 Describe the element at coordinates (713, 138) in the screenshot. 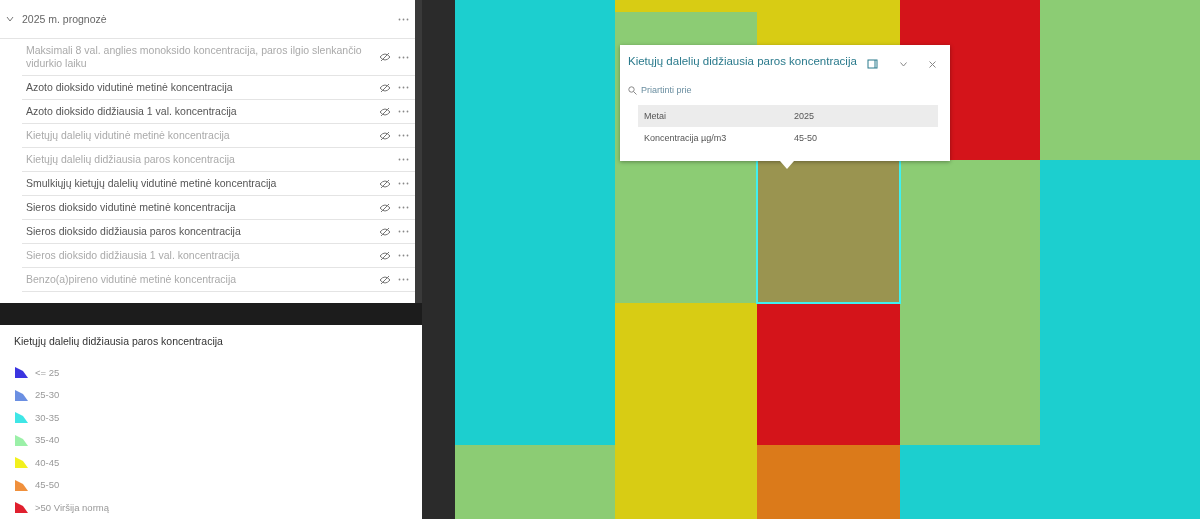

I see `field-label: Koncentracija µg/m3` at that location.